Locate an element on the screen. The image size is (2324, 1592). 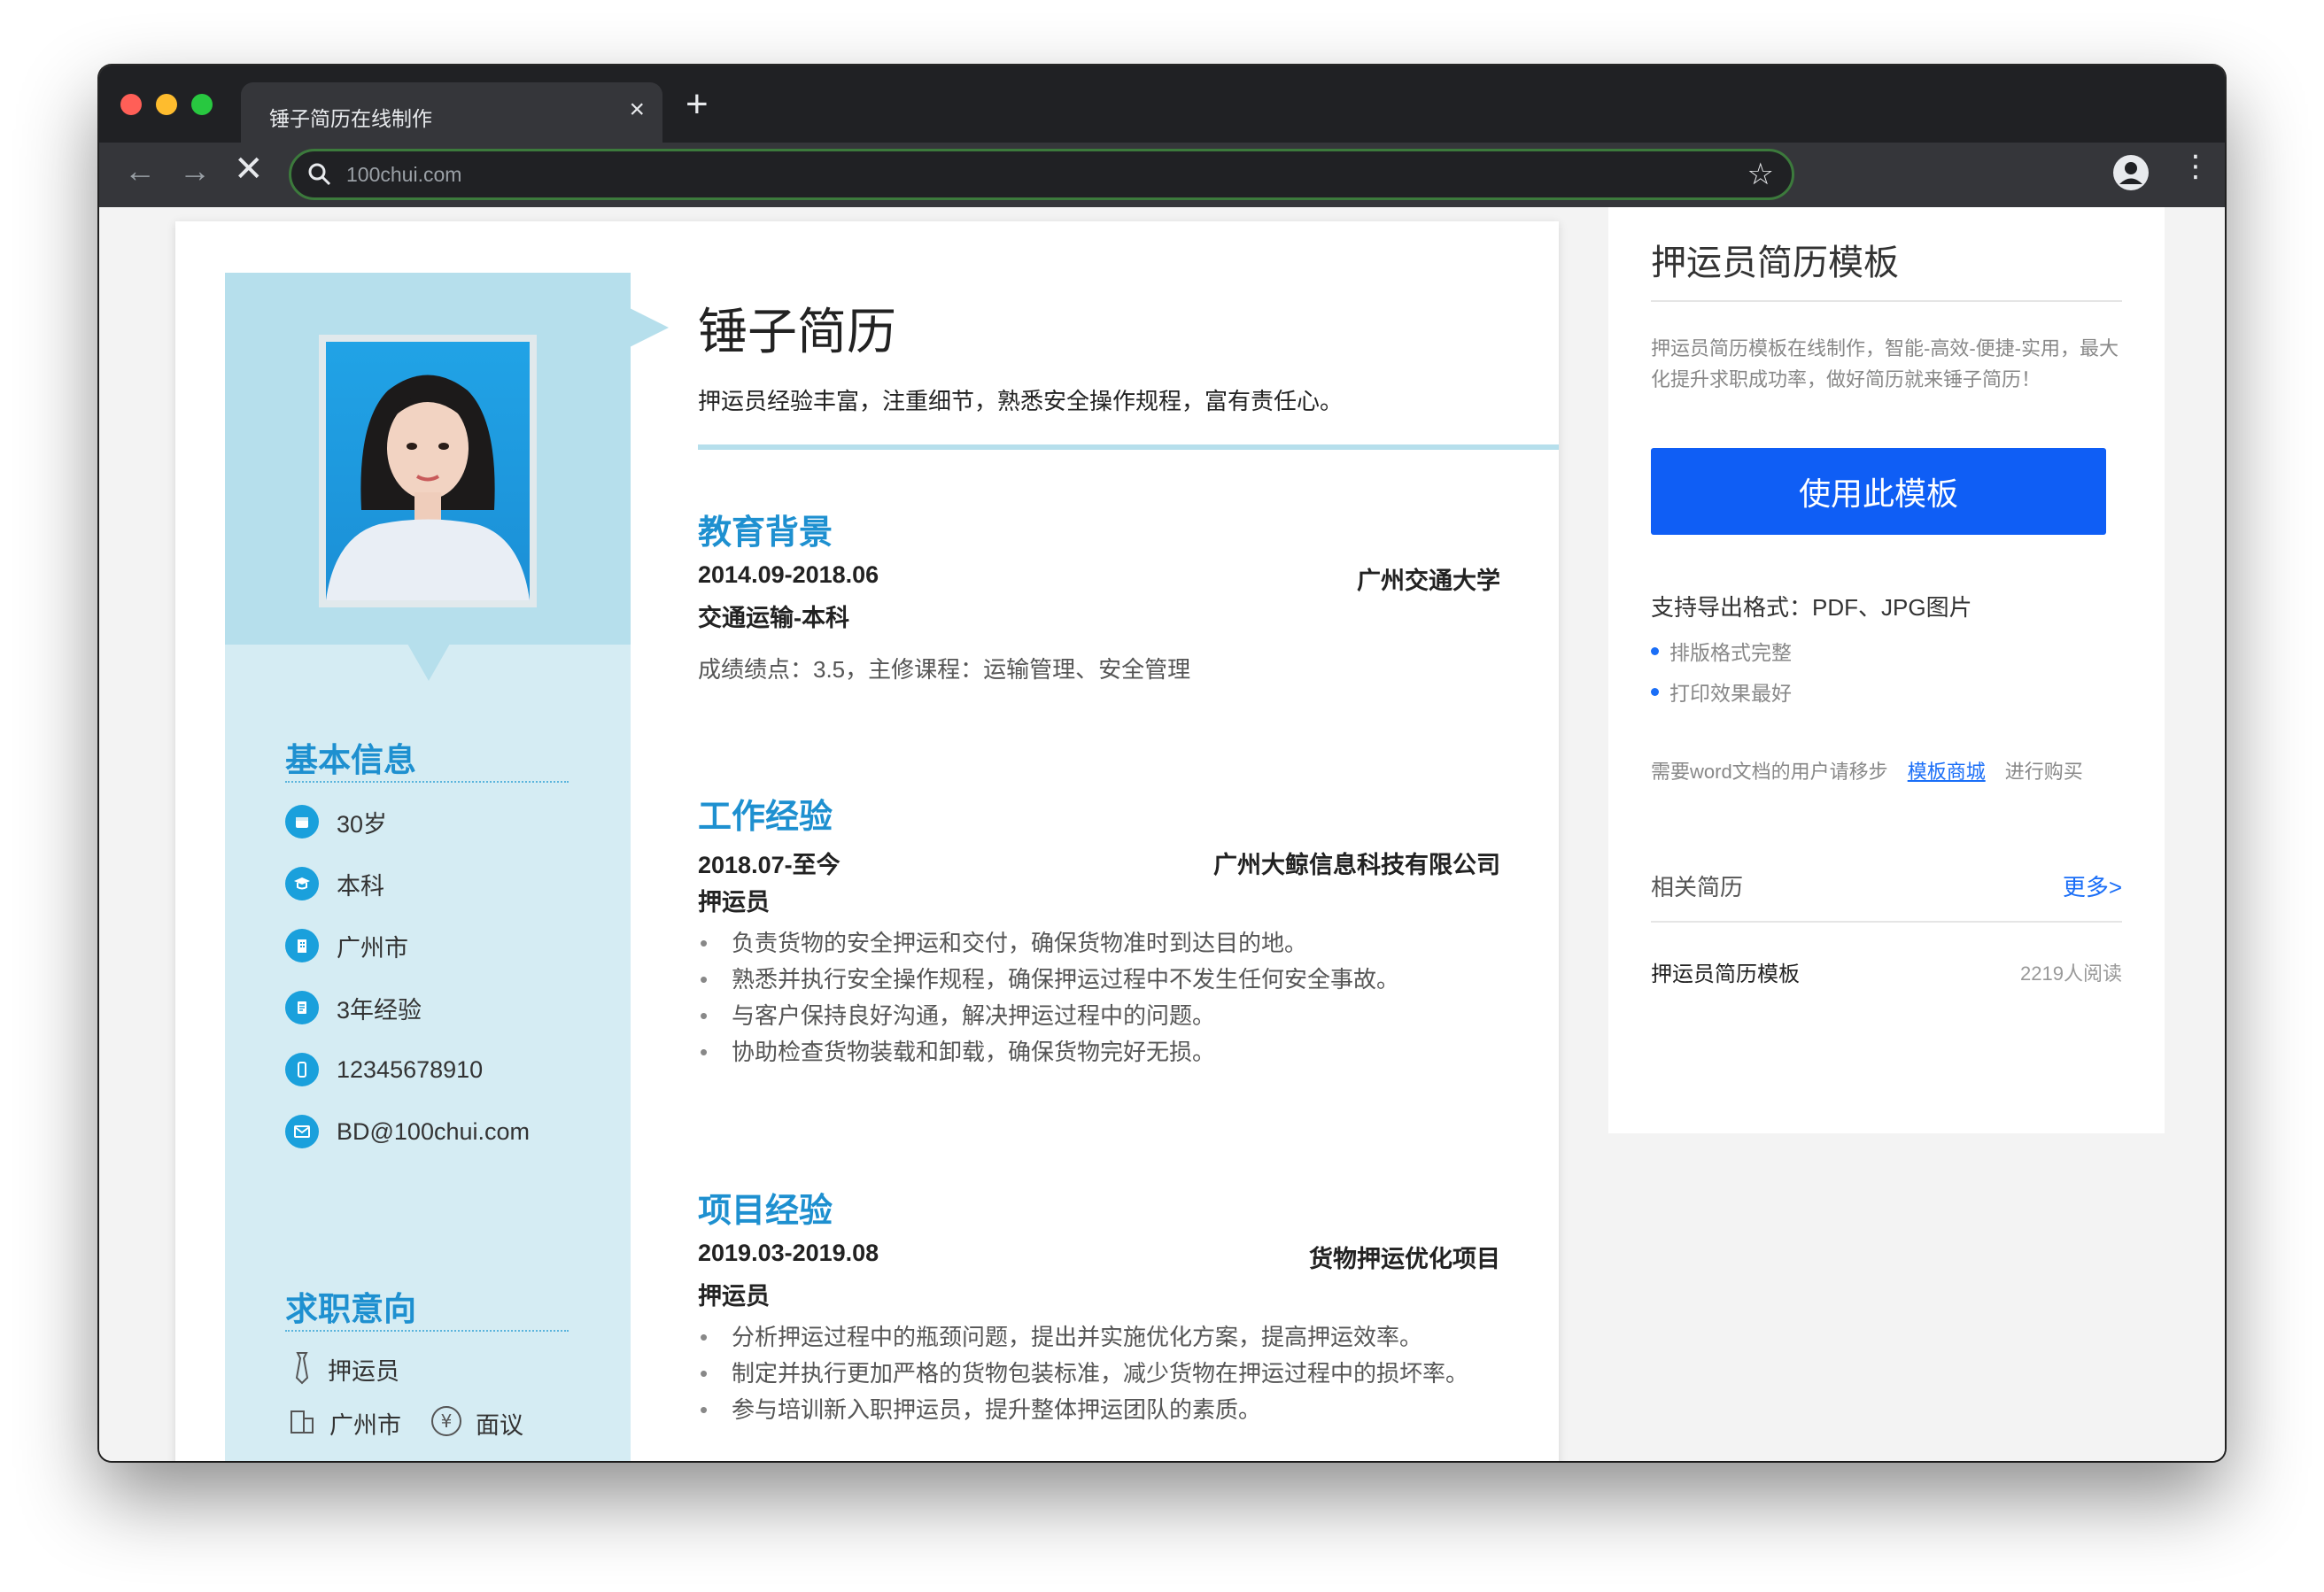
work-role: 押运员 is located at coordinates (734, 902).